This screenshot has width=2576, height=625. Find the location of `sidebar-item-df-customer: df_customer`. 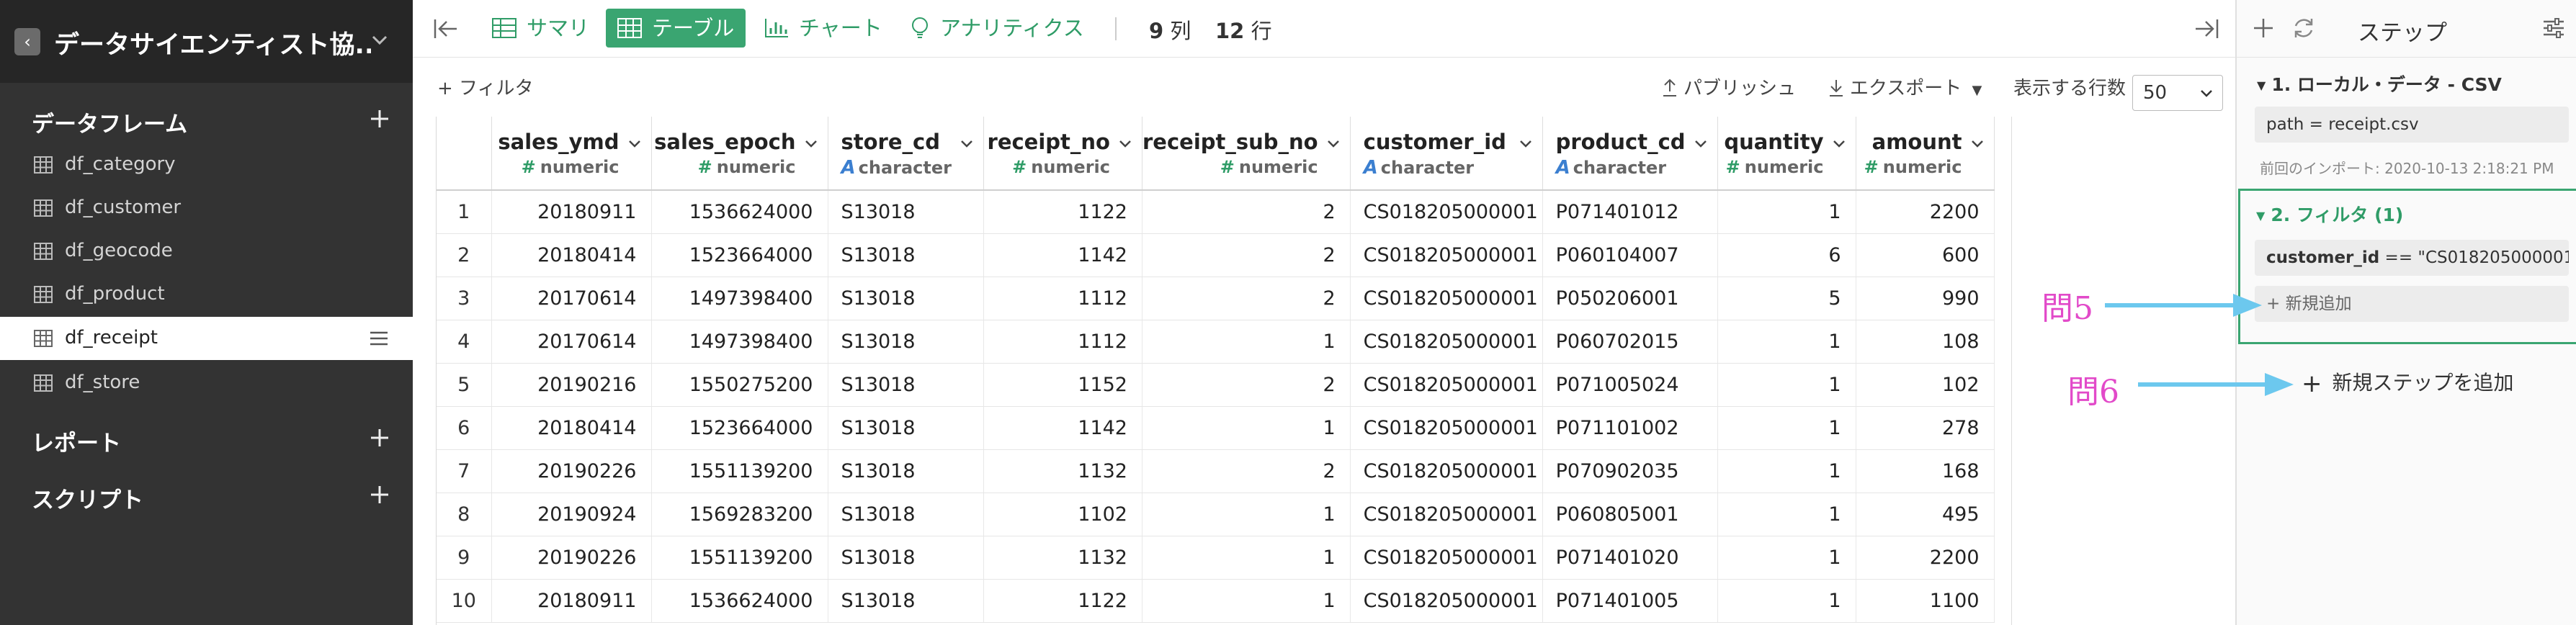

sidebar-item-df-customer: df_customer is located at coordinates (206, 208).